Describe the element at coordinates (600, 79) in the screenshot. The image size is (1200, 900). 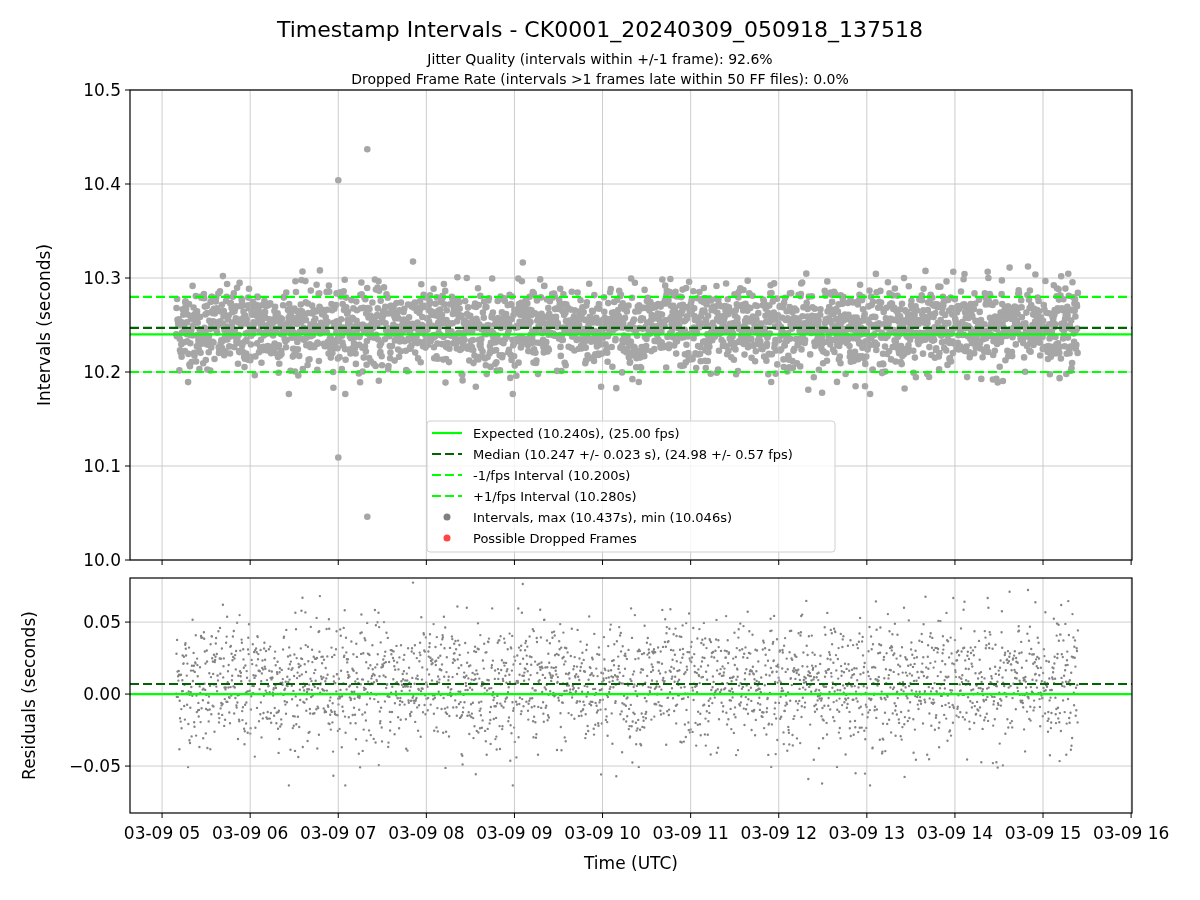
I see `chart-subtitle: Dropped Frame Rate (intervals >1 frames late within 50 FF files): 0.0%` at that location.